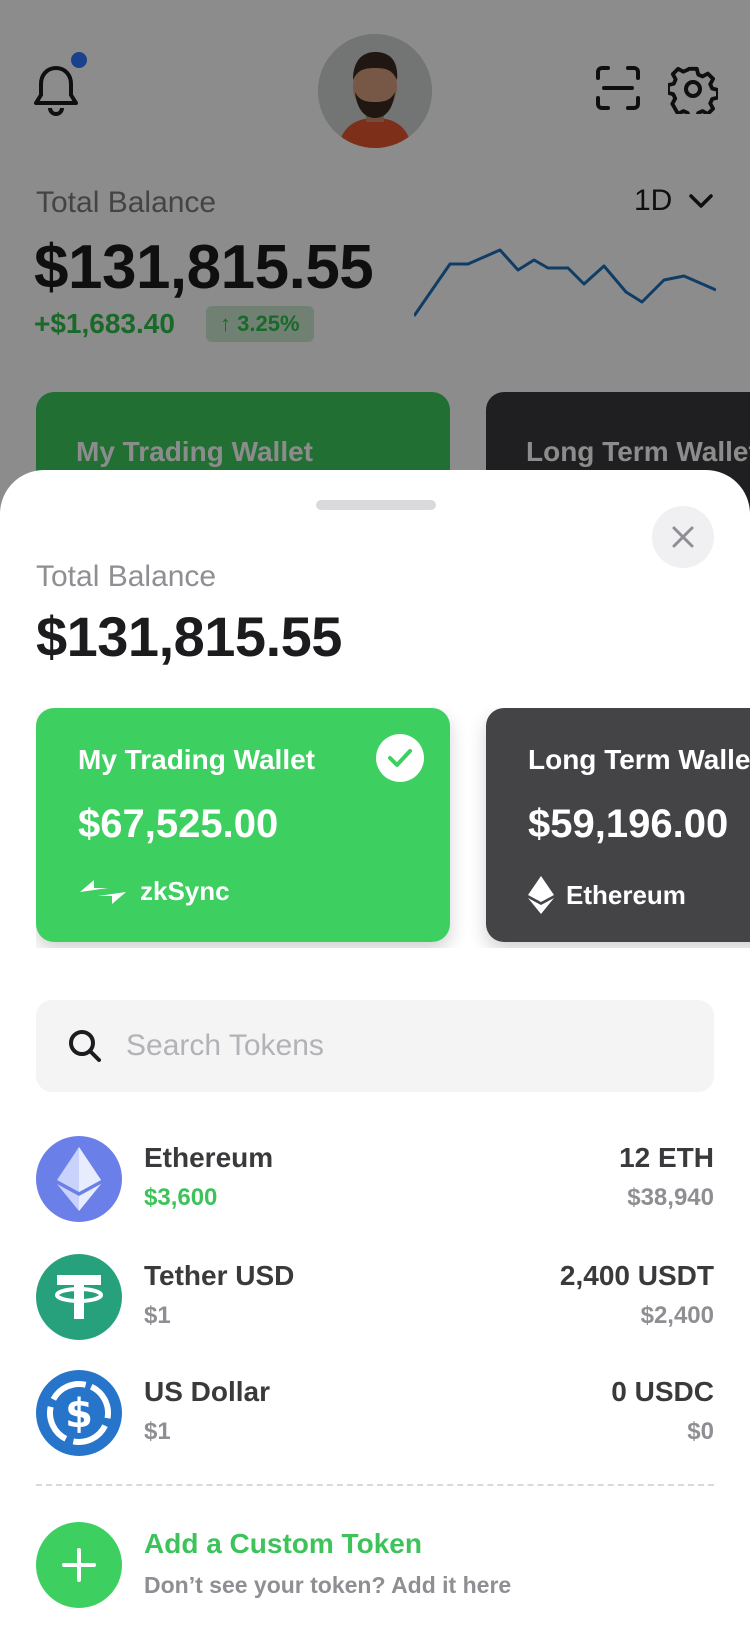 This screenshot has height=1644, width=750. I want to click on close-button, so click(683, 537).